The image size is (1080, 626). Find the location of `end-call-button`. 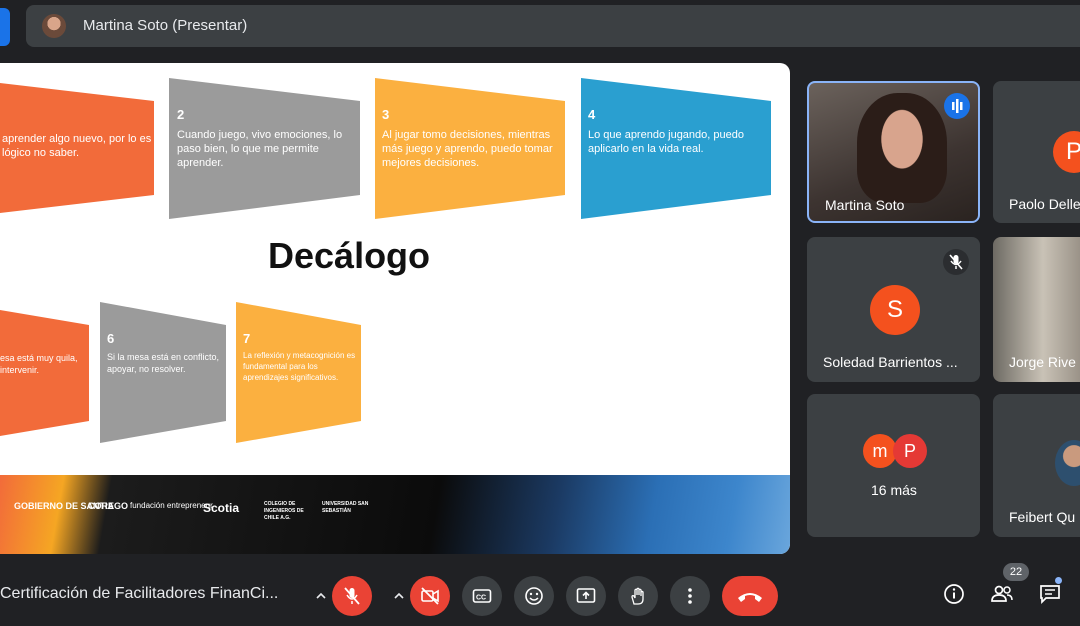

end-call-button is located at coordinates (750, 596).